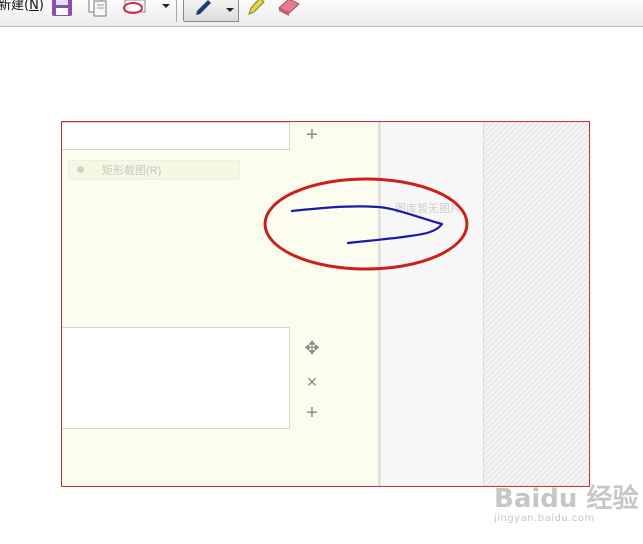  I want to click on toolbar-separator, so click(176, 11).